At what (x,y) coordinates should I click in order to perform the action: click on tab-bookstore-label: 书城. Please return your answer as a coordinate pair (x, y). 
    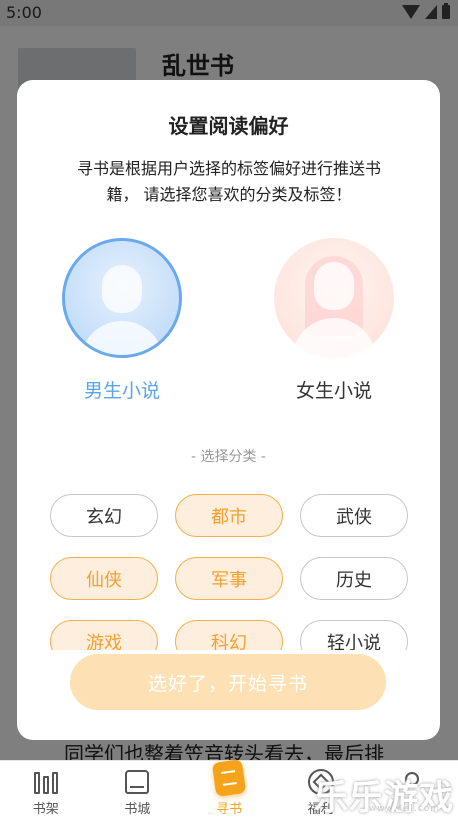
    Looking at the image, I should click on (137, 809).